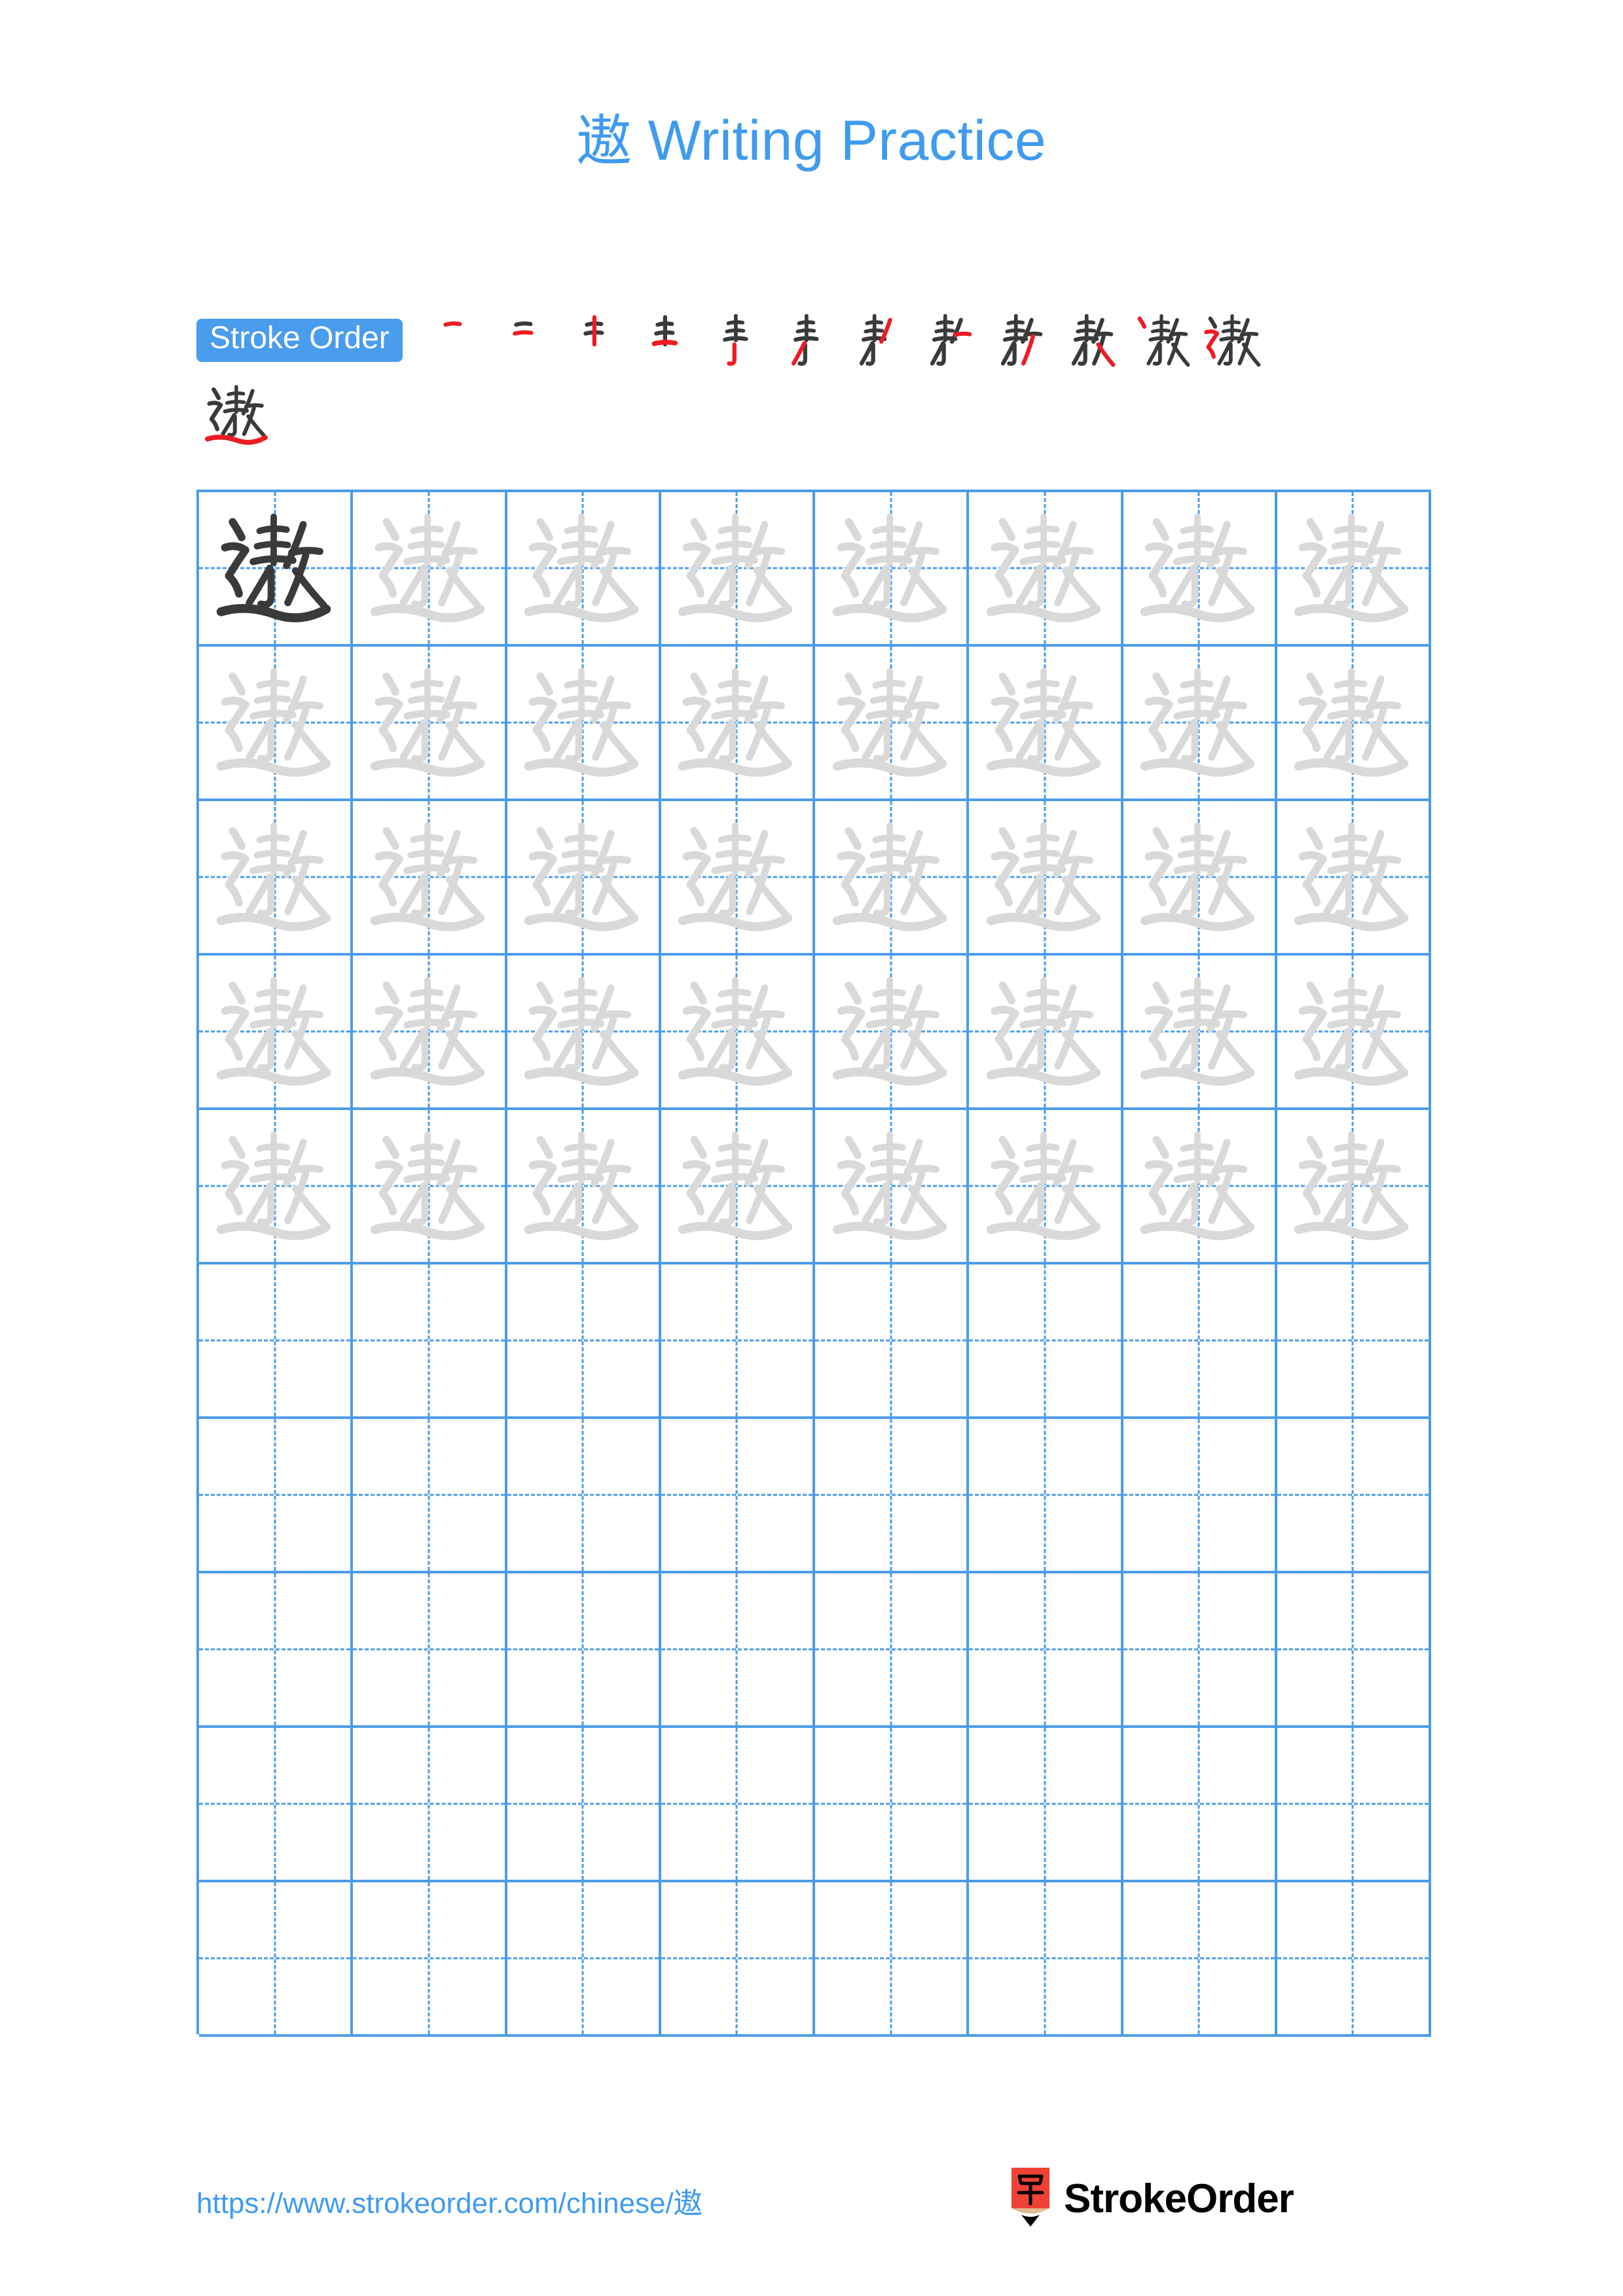 This screenshot has width=1623, height=2296. Describe the element at coordinates (815, 377) in the screenshot. I see `stroke-order-section: Stroke Order` at that location.